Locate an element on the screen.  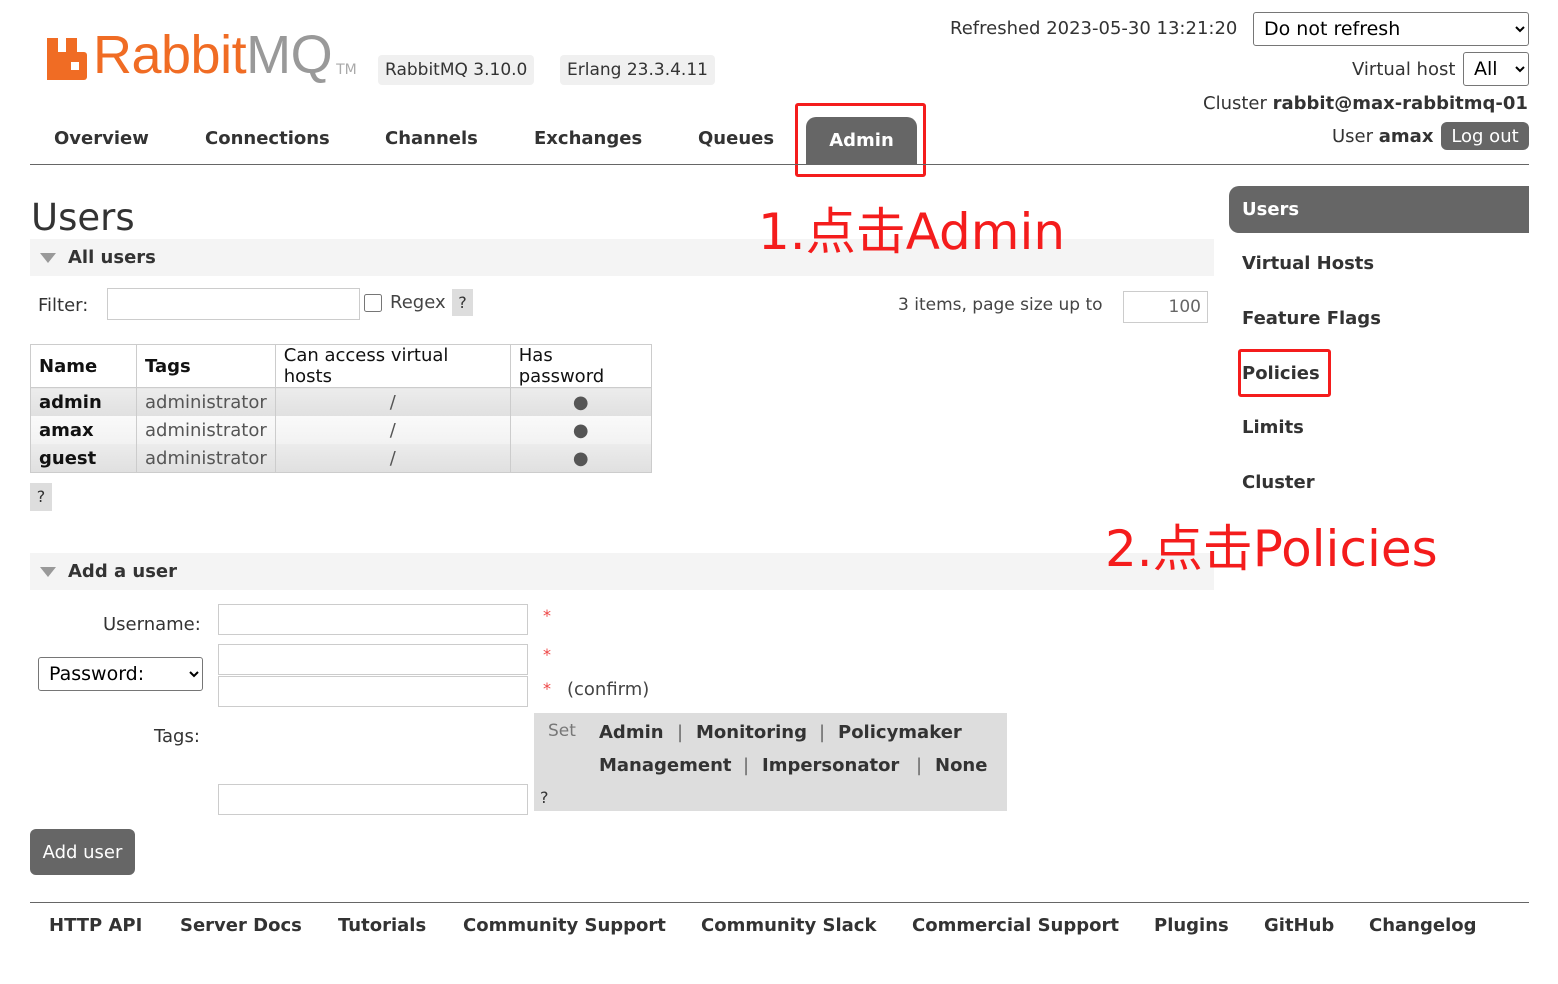
password-mode-select: Password: is located at coordinates (120, 674).